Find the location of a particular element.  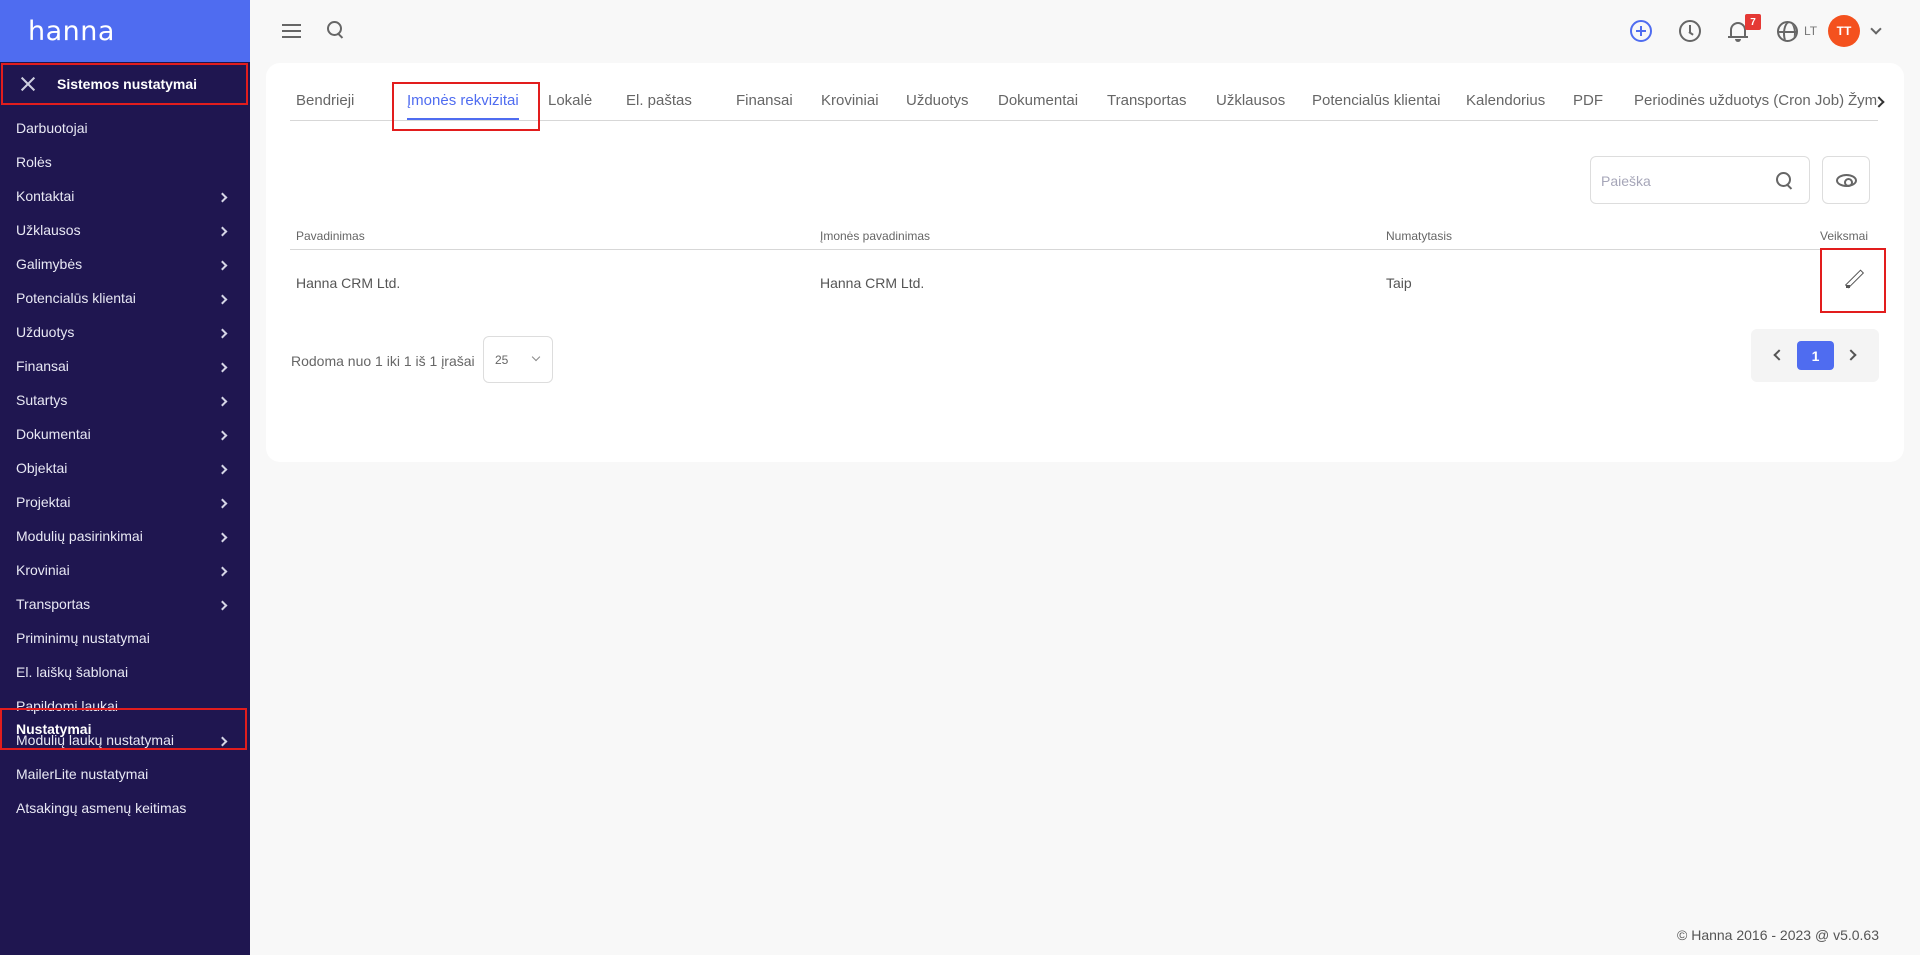

hamburger-icon is located at coordinates (291, 31).